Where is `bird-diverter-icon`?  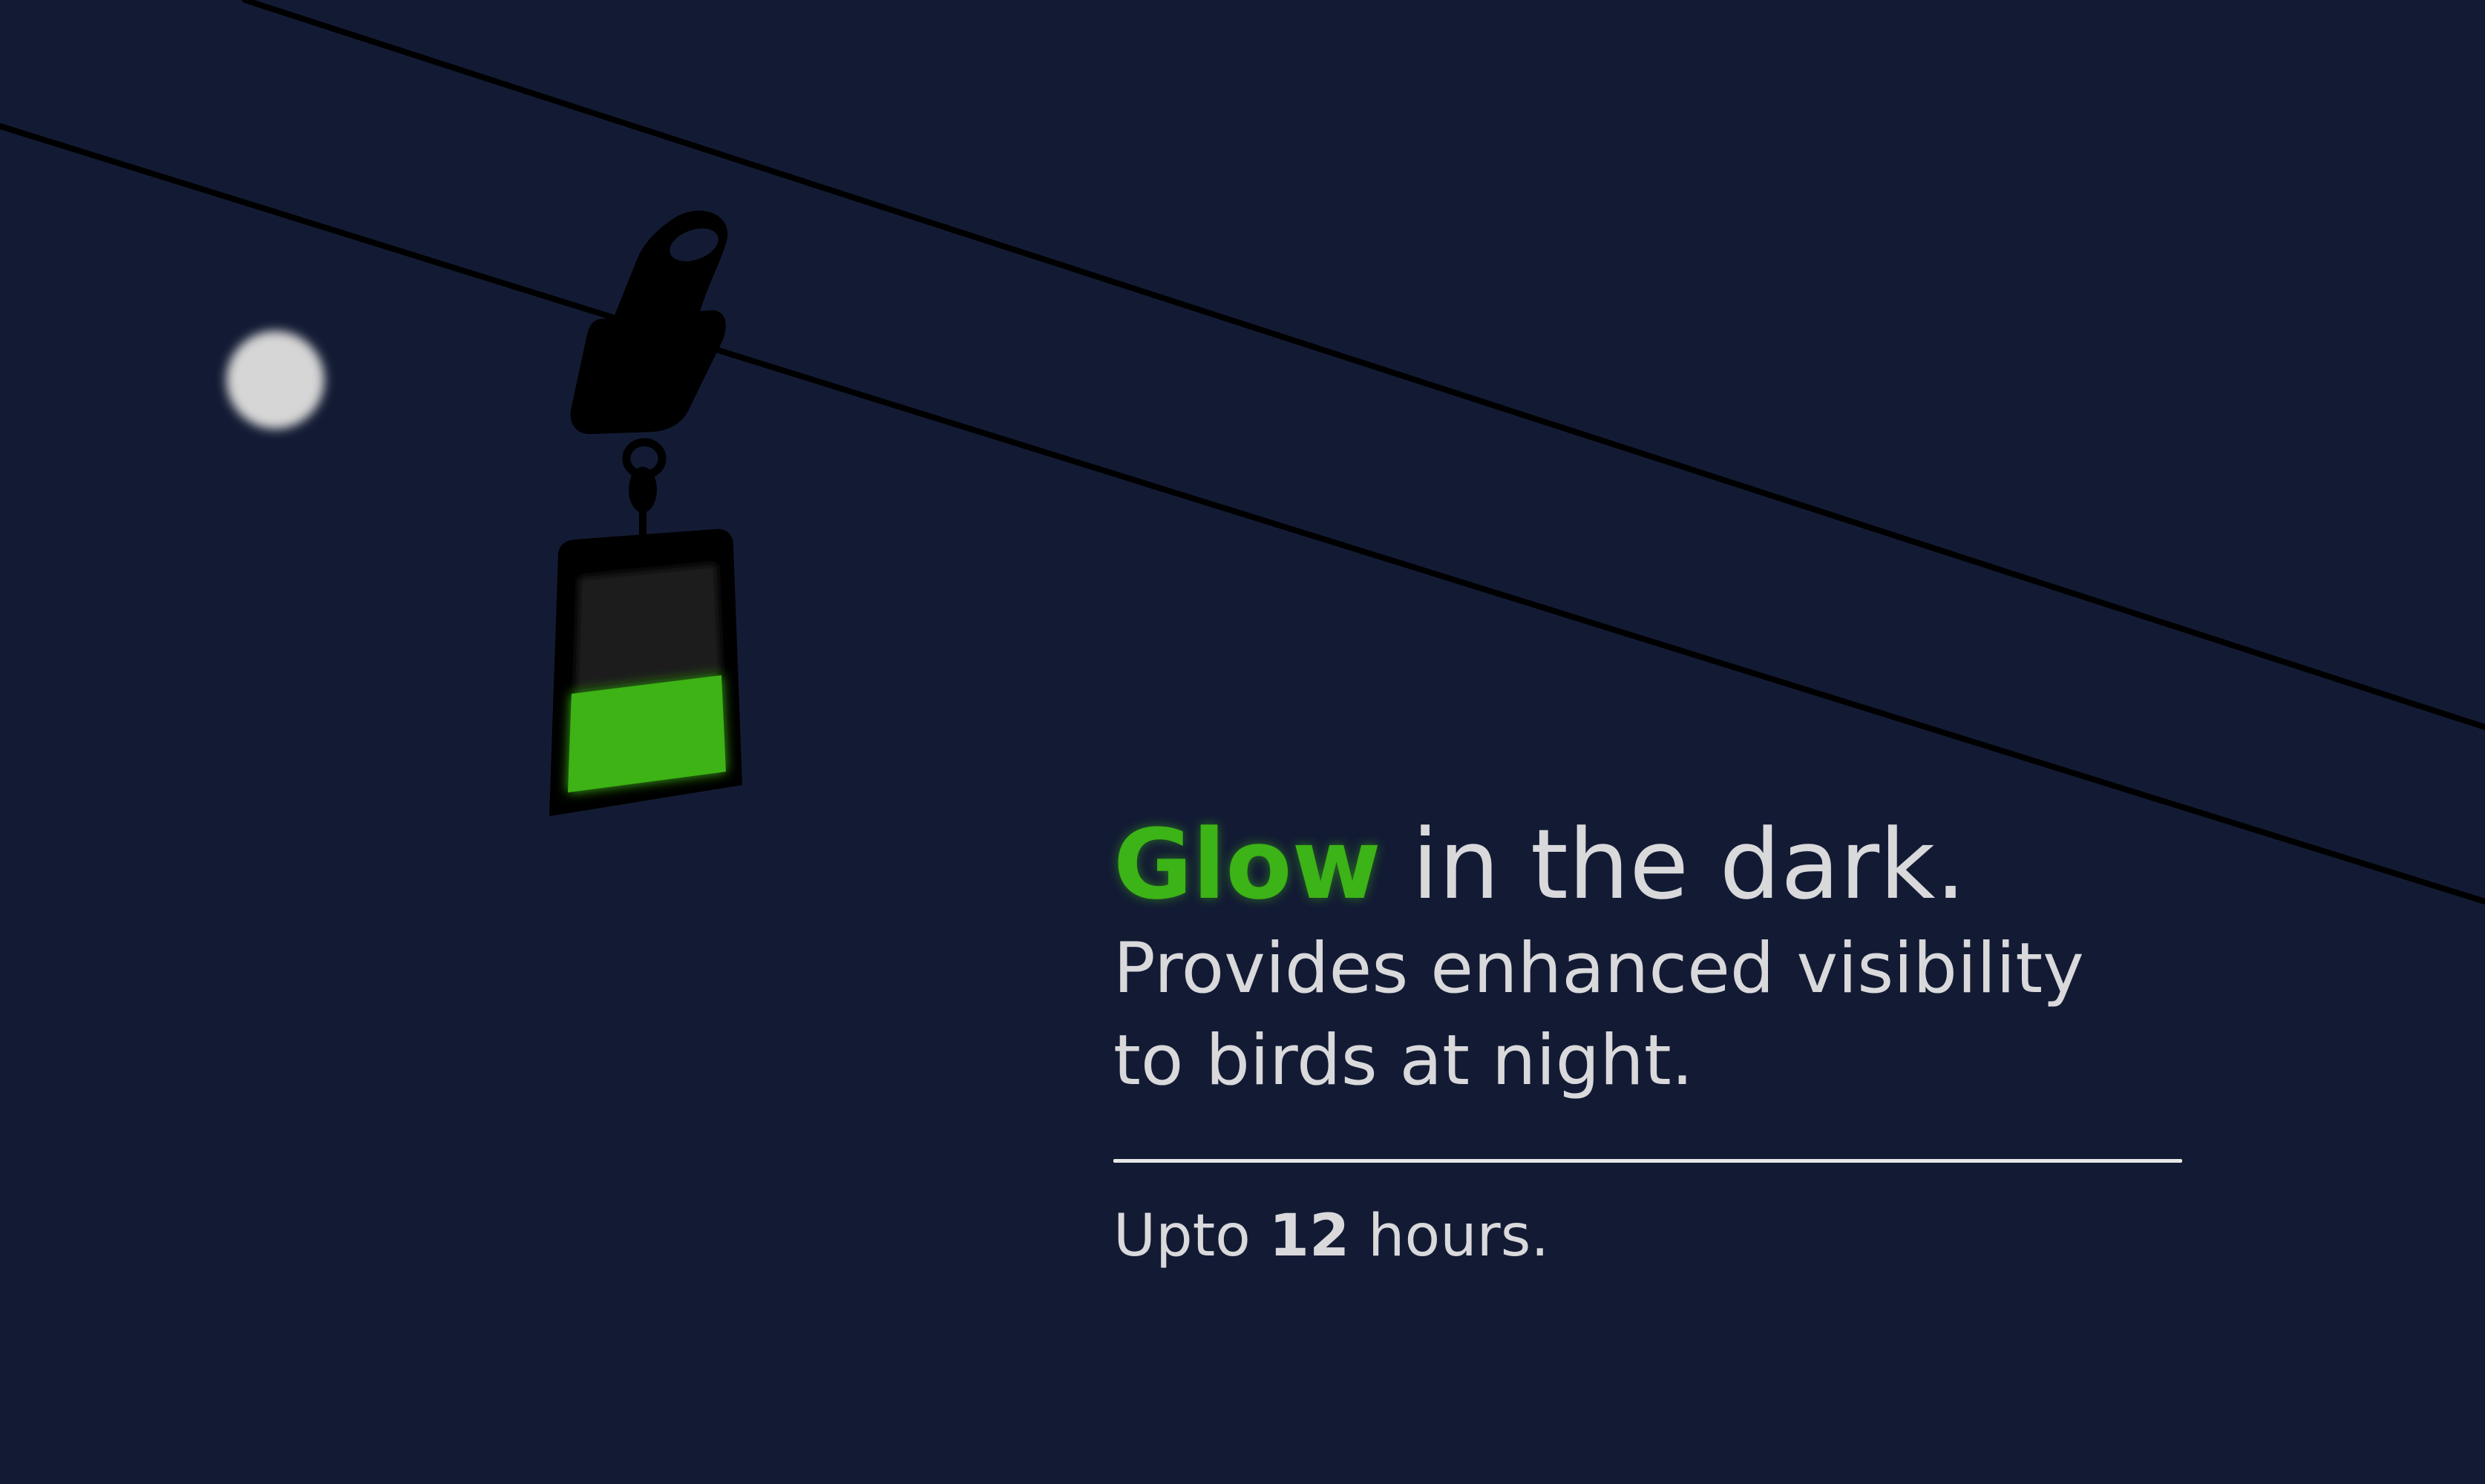 bird-diverter-icon is located at coordinates (646, 513).